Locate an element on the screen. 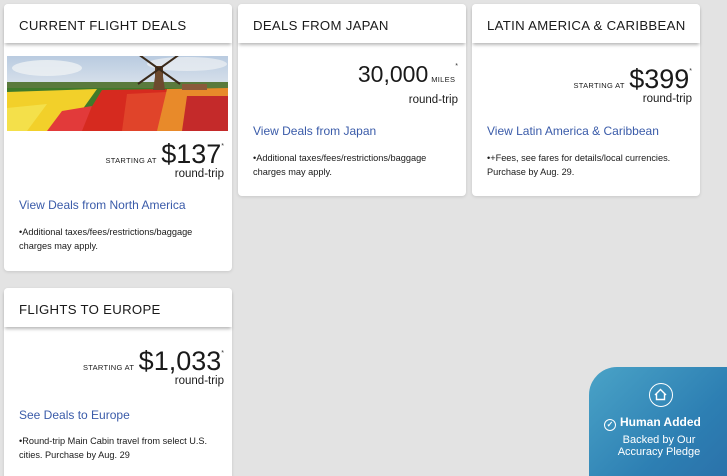 The image size is (727, 476). europe-price-block: STARTING AT $1,033* round-trip is located at coordinates (153, 367).